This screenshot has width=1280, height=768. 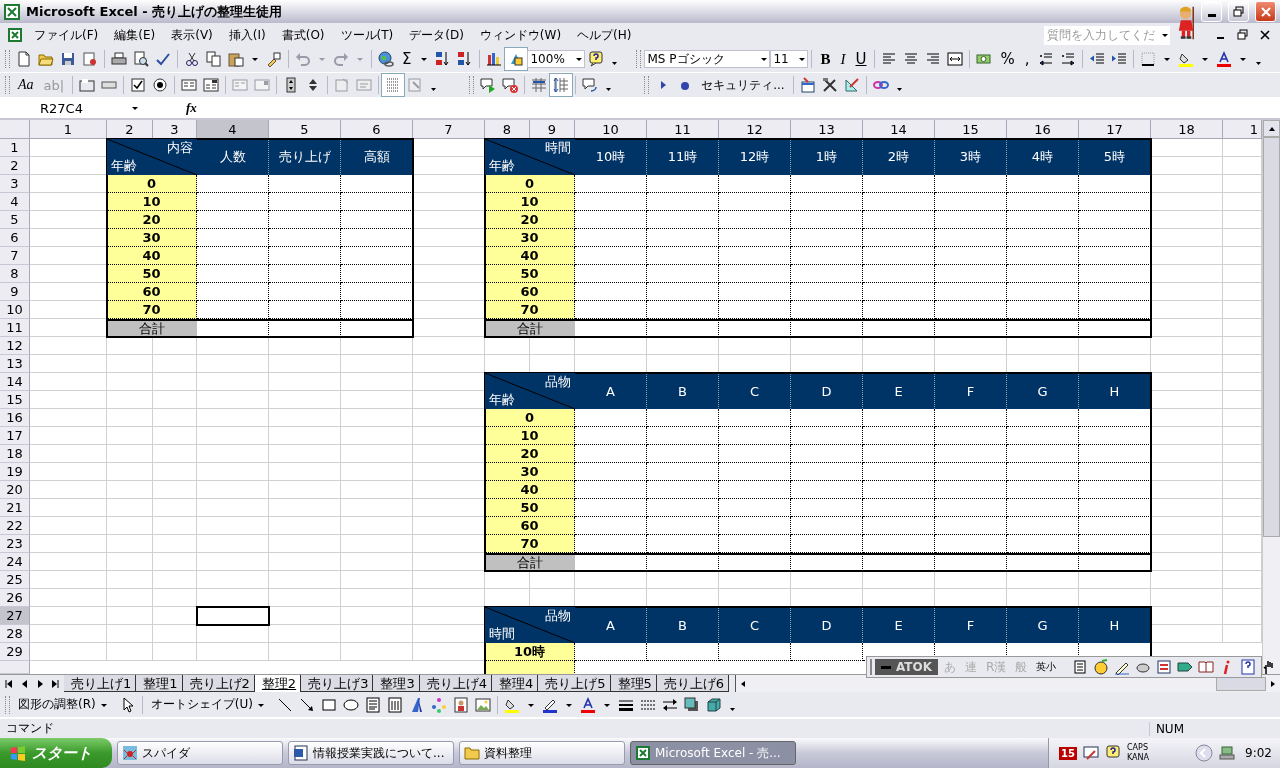 What do you see at coordinates (1138, 748) in the screenshot?
I see `caps-indicator: CAPS` at bounding box center [1138, 748].